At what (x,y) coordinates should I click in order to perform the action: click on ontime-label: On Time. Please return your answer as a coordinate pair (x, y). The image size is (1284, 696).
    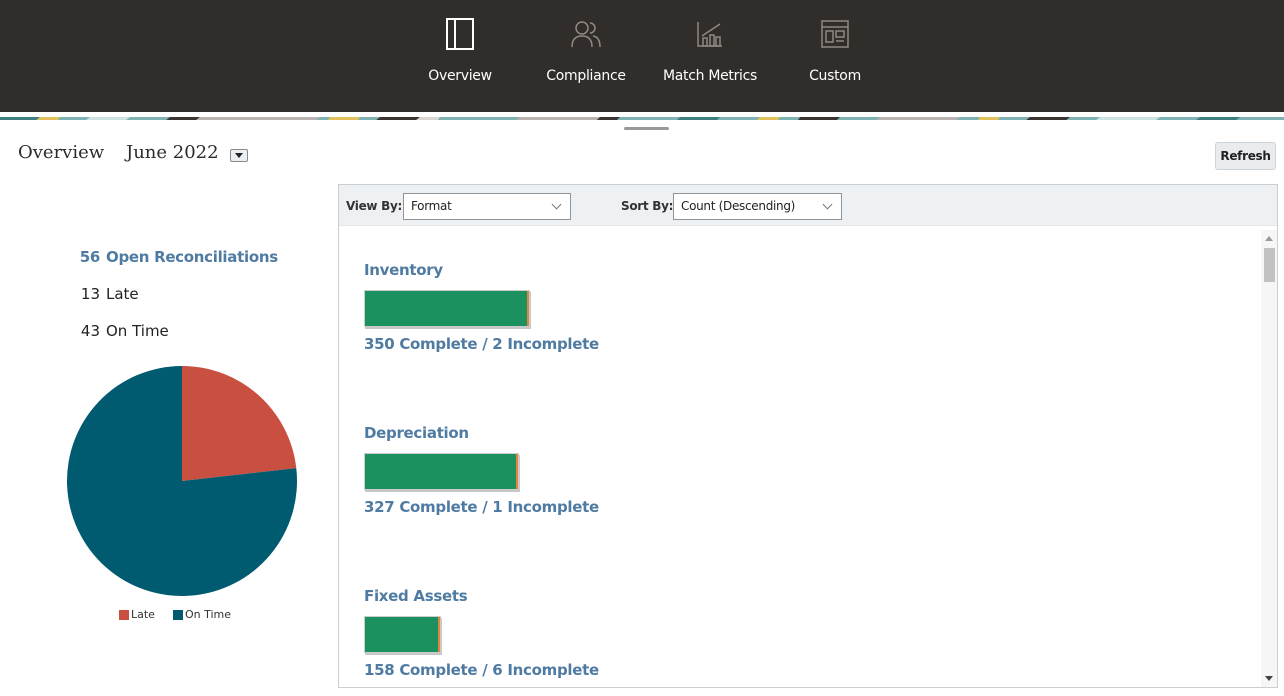
    Looking at the image, I should click on (137, 331).